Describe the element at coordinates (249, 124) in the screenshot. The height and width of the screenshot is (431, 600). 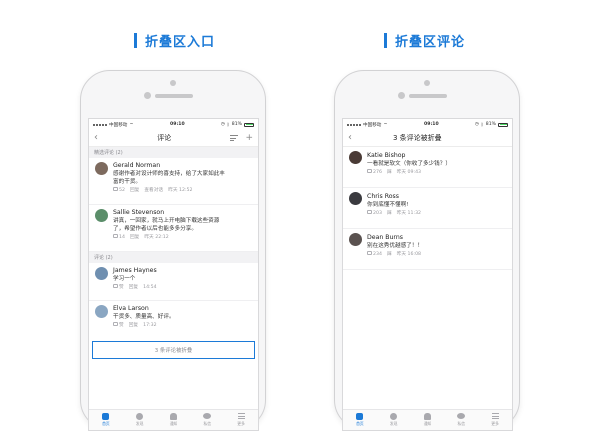
I see `battery-icon` at that location.